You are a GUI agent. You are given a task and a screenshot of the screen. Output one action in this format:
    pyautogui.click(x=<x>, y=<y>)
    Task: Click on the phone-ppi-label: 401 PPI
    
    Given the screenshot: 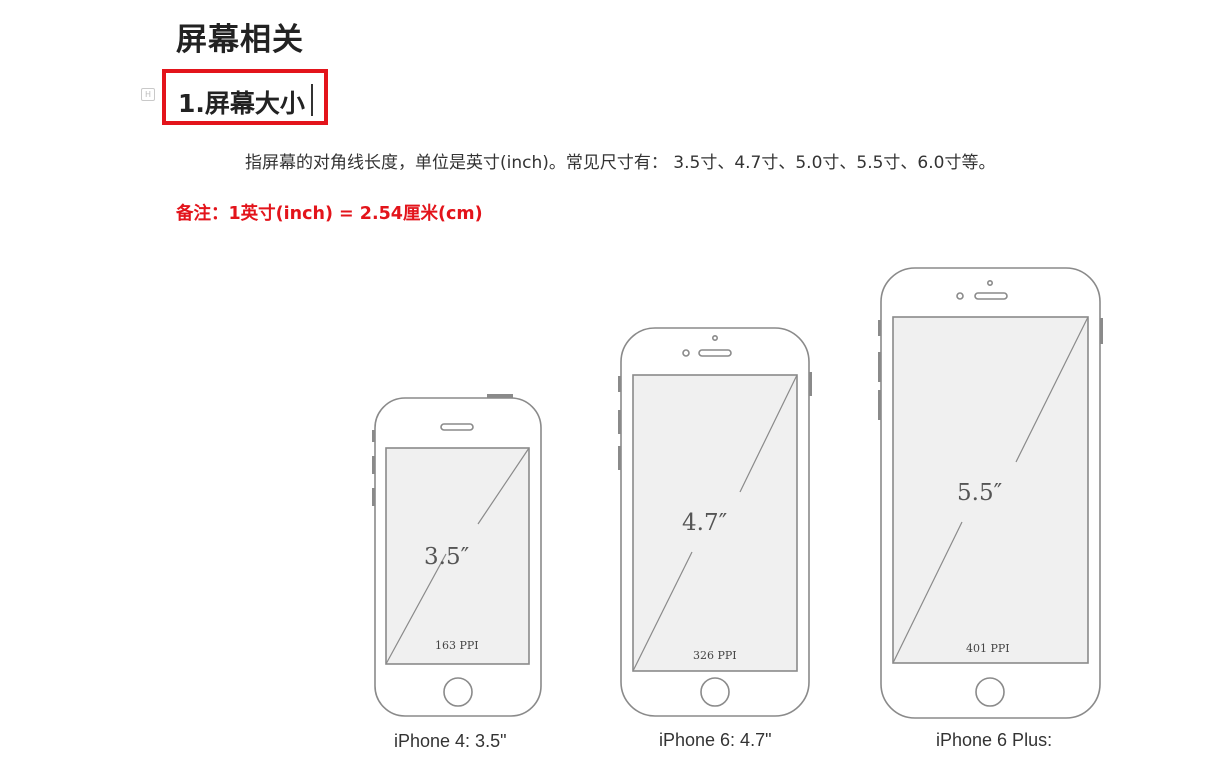 What is the action you would take?
    pyautogui.click(x=988, y=648)
    